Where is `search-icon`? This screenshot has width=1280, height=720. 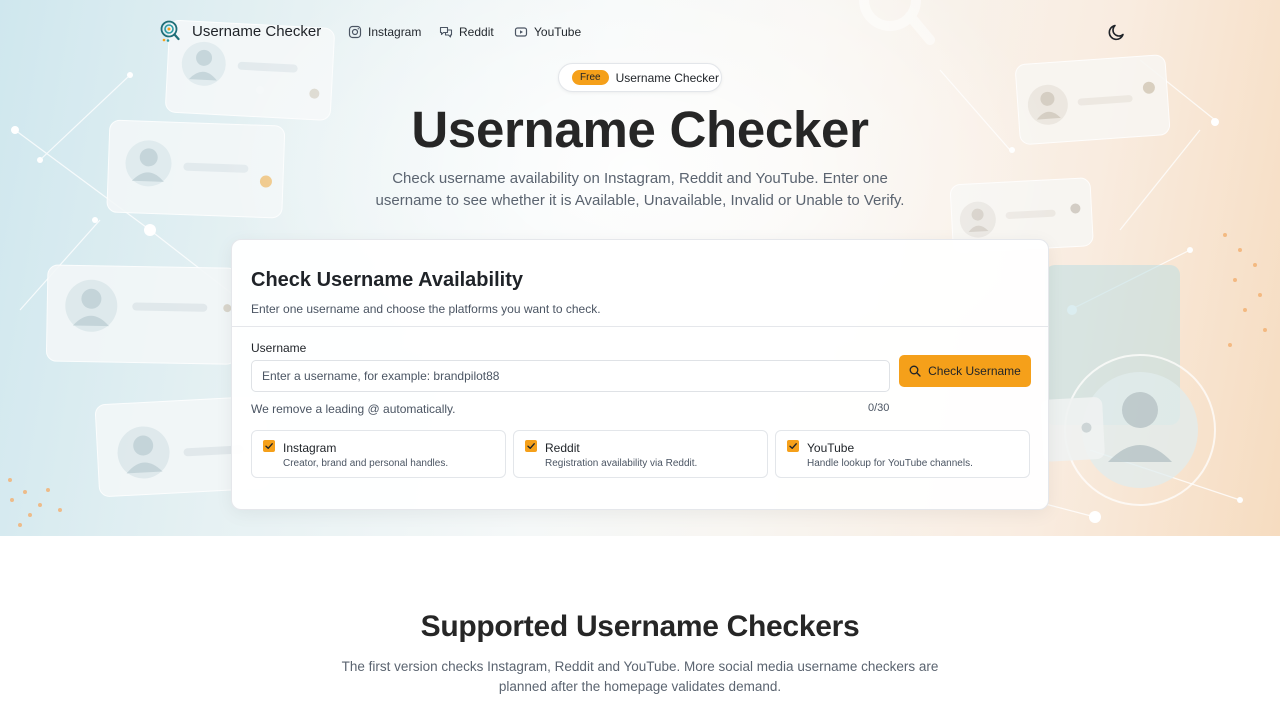 search-icon is located at coordinates (915, 371).